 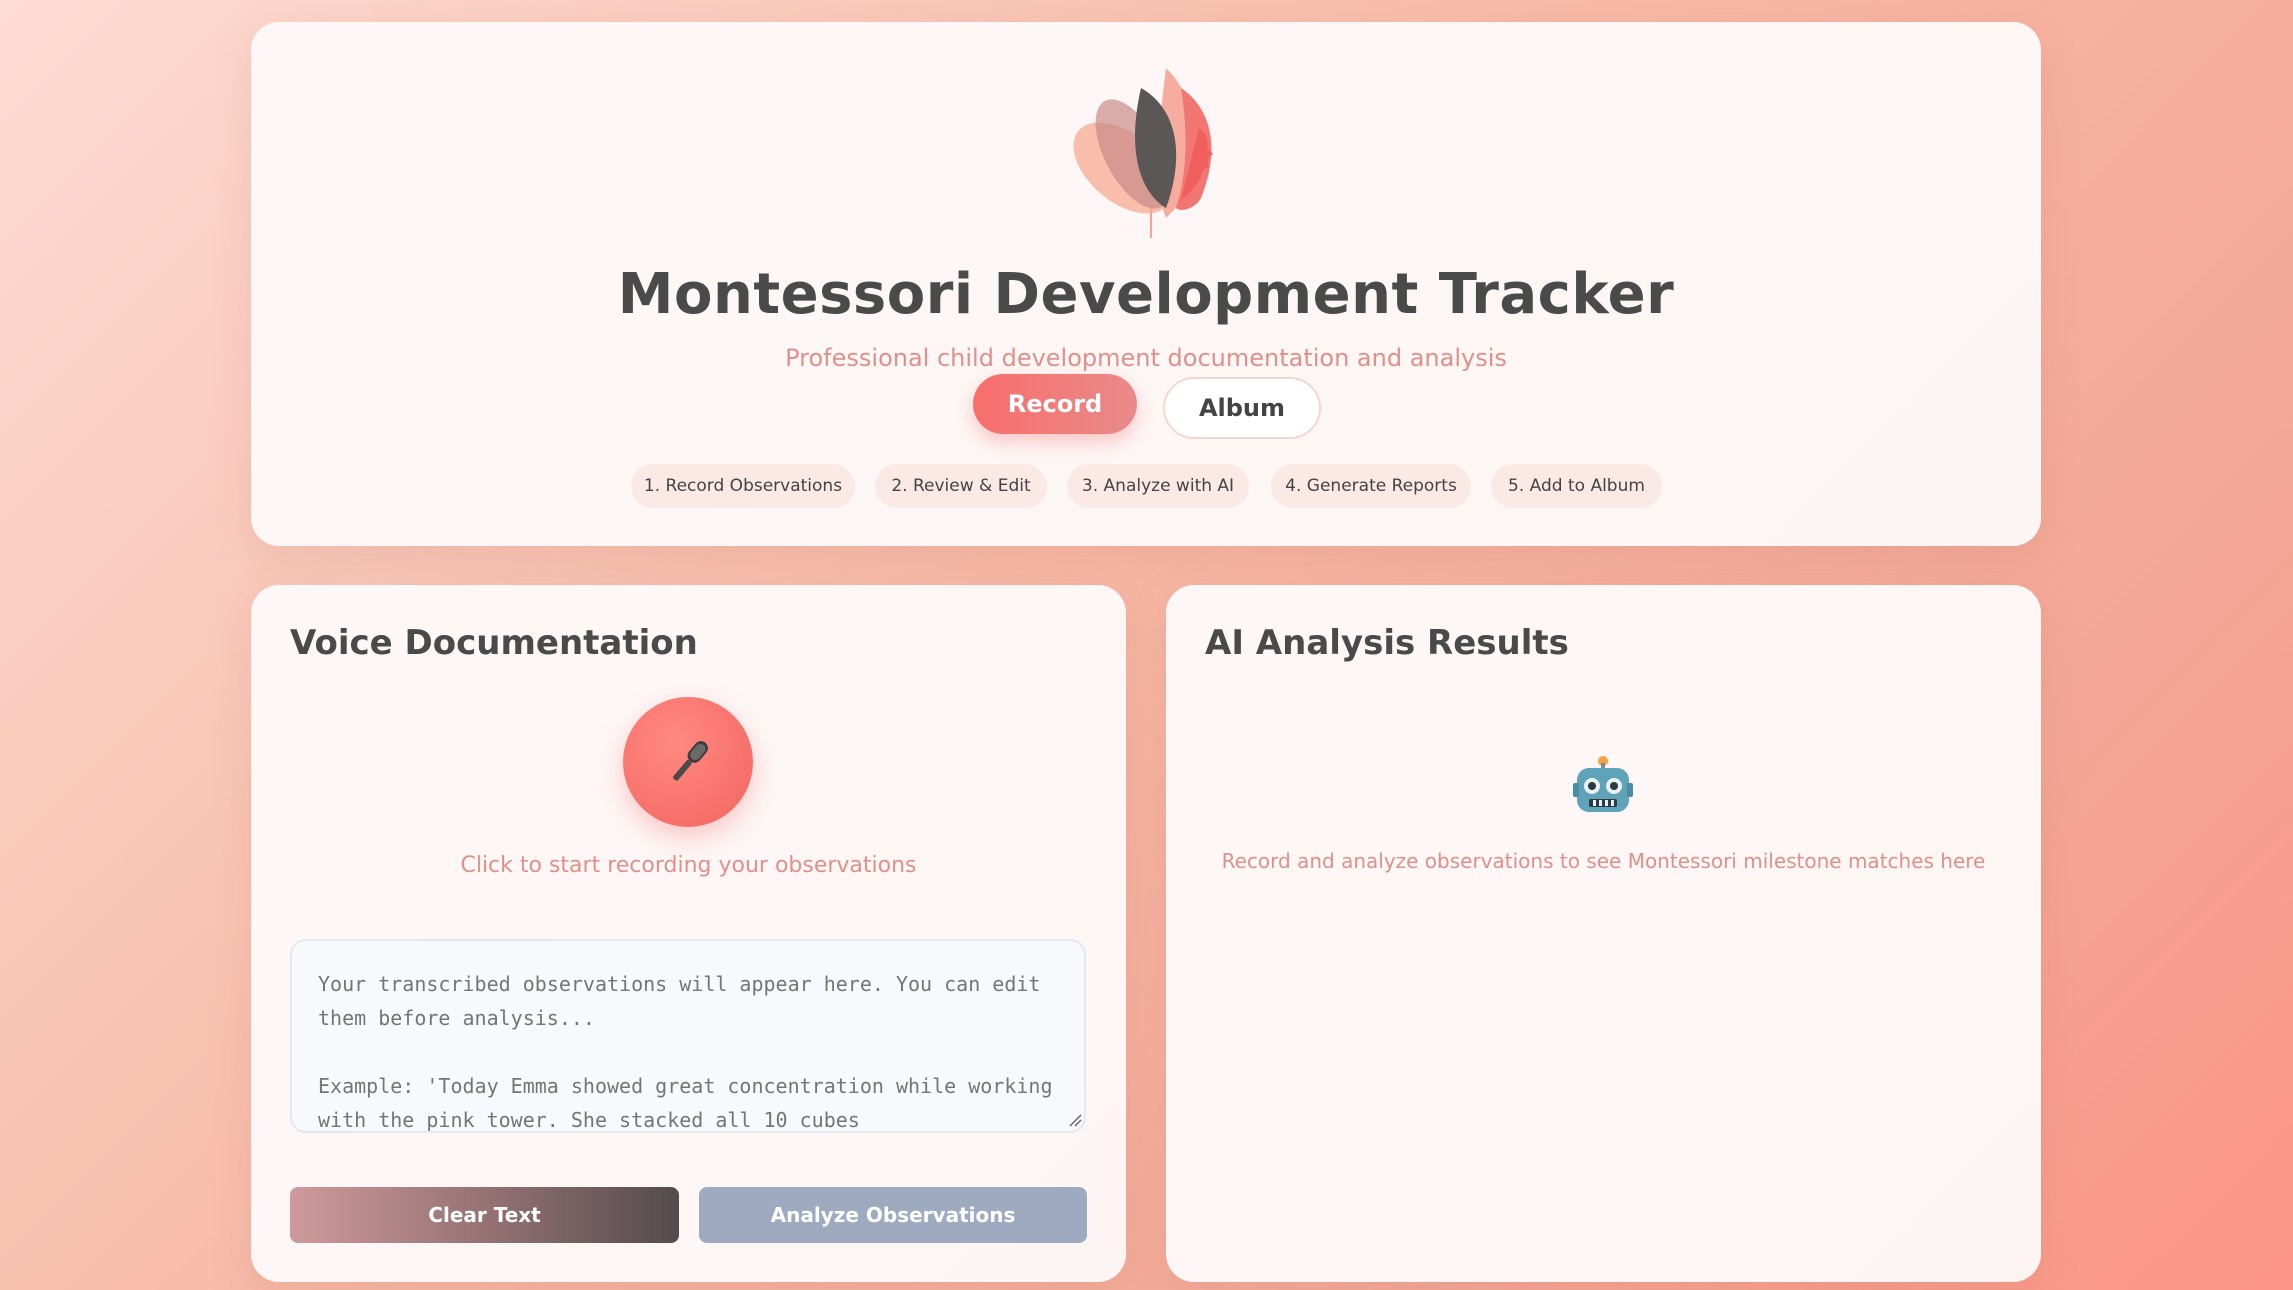 I want to click on album-tab-button: Album, so click(x=1242, y=408).